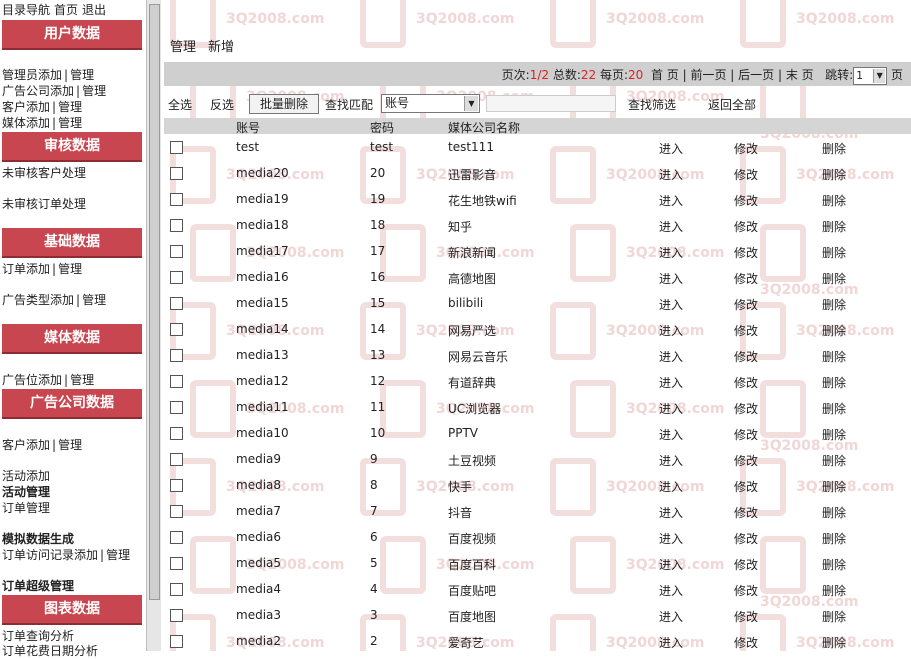 The height and width of the screenshot is (659, 911). Describe the element at coordinates (26, 475) in the screenshot. I see `activity-add-link: 活动添加` at that location.